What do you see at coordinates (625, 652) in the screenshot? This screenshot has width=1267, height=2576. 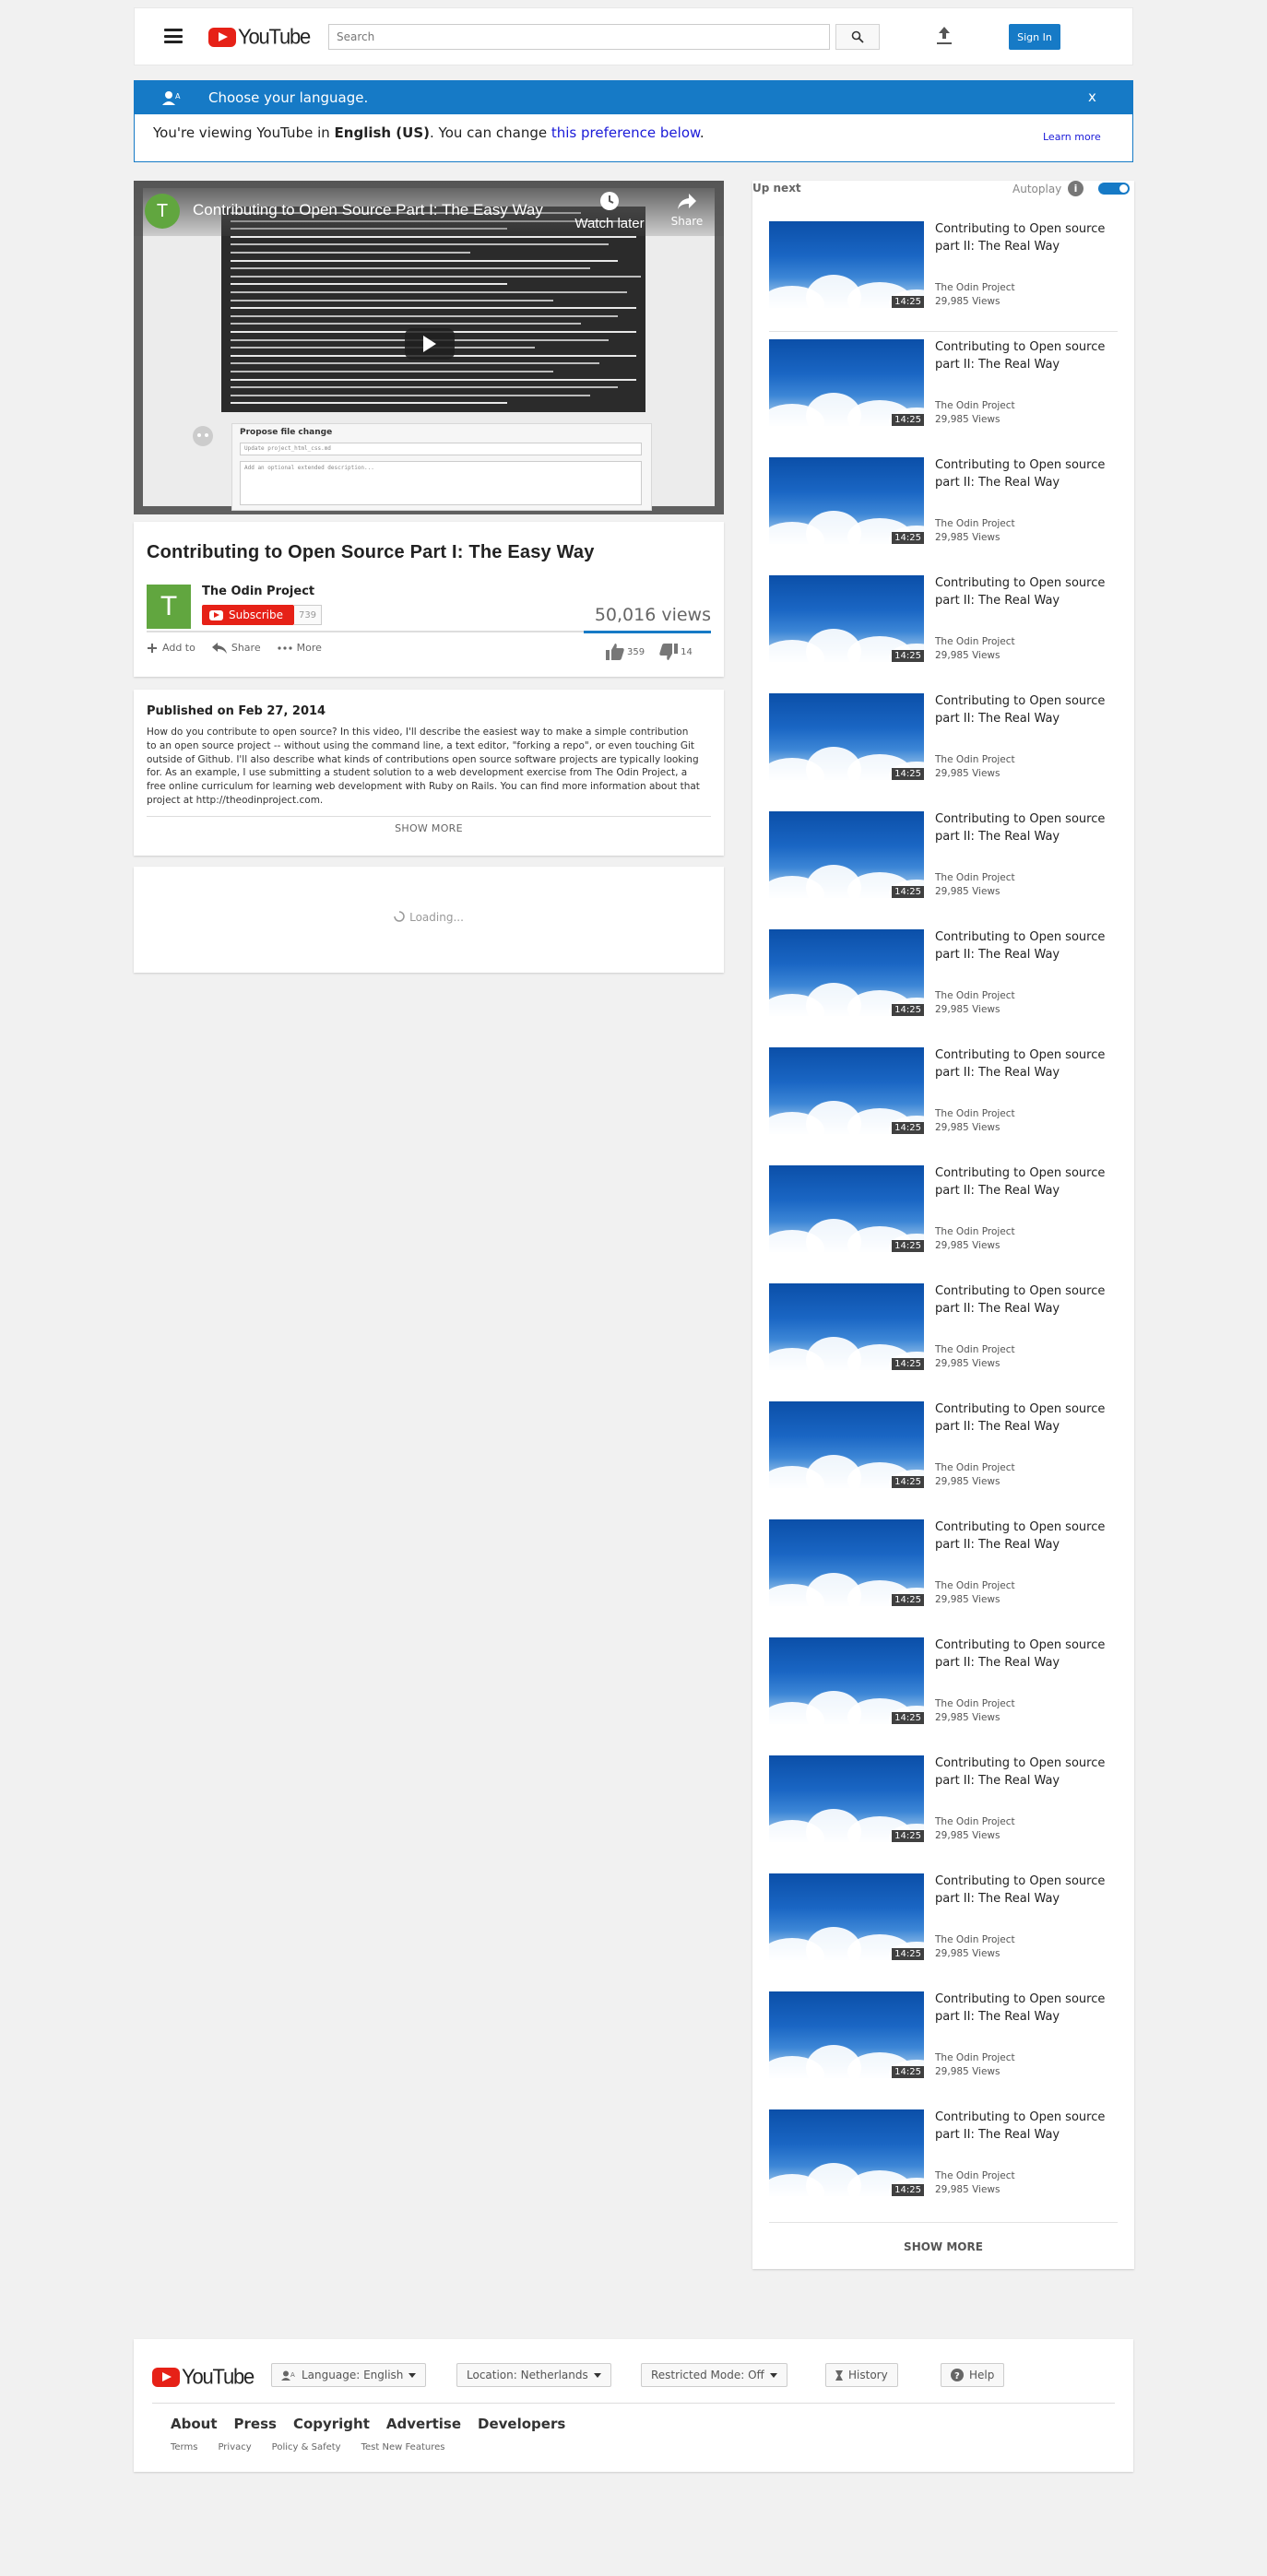 I see `like-button: 359` at bounding box center [625, 652].